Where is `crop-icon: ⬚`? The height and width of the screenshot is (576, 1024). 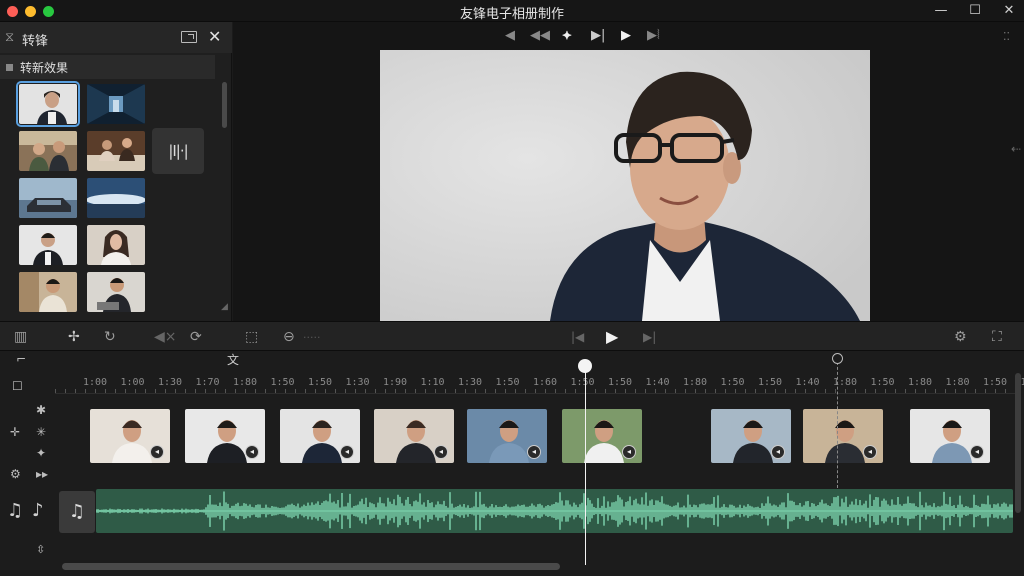 crop-icon: ⬚ is located at coordinates (251, 337).